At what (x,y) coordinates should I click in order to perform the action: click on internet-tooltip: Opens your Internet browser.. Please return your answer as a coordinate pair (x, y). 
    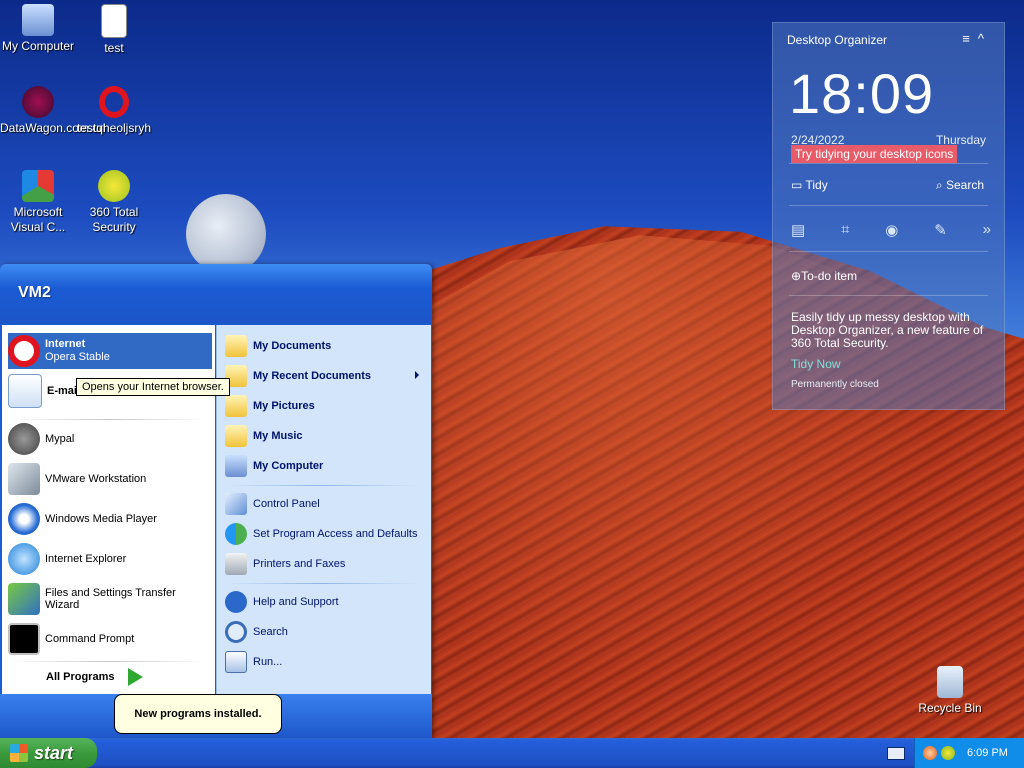
    Looking at the image, I should click on (153, 387).